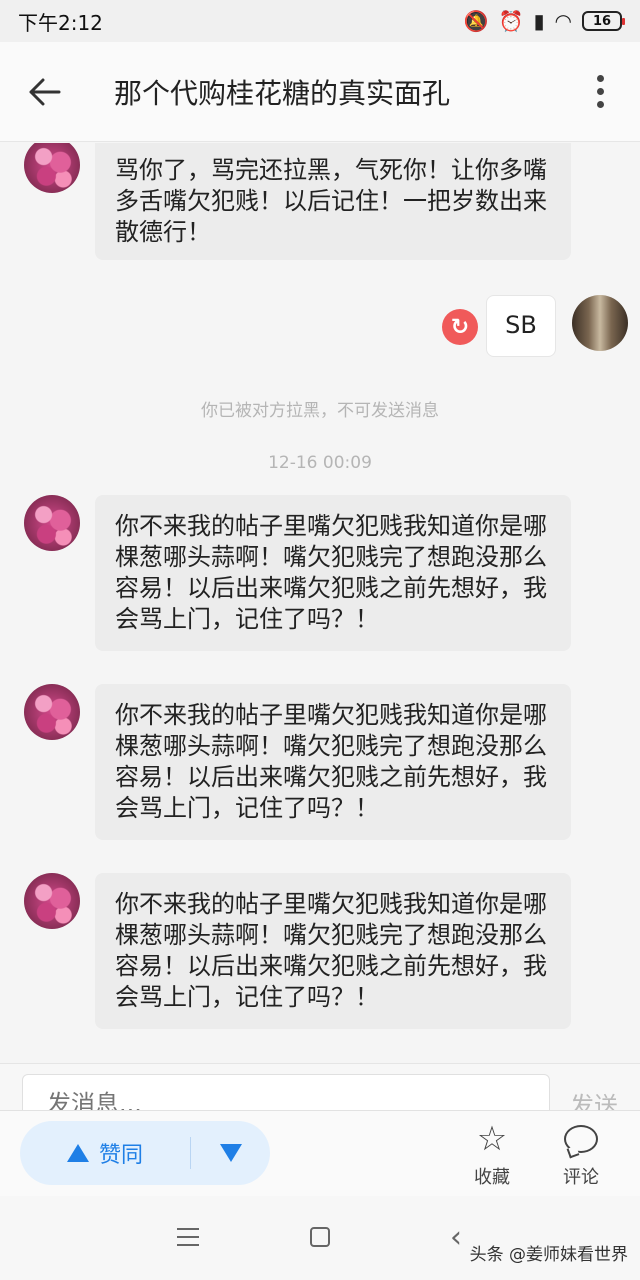  What do you see at coordinates (581, 1154) in the screenshot?
I see `comment-button: 评论` at bounding box center [581, 1154].